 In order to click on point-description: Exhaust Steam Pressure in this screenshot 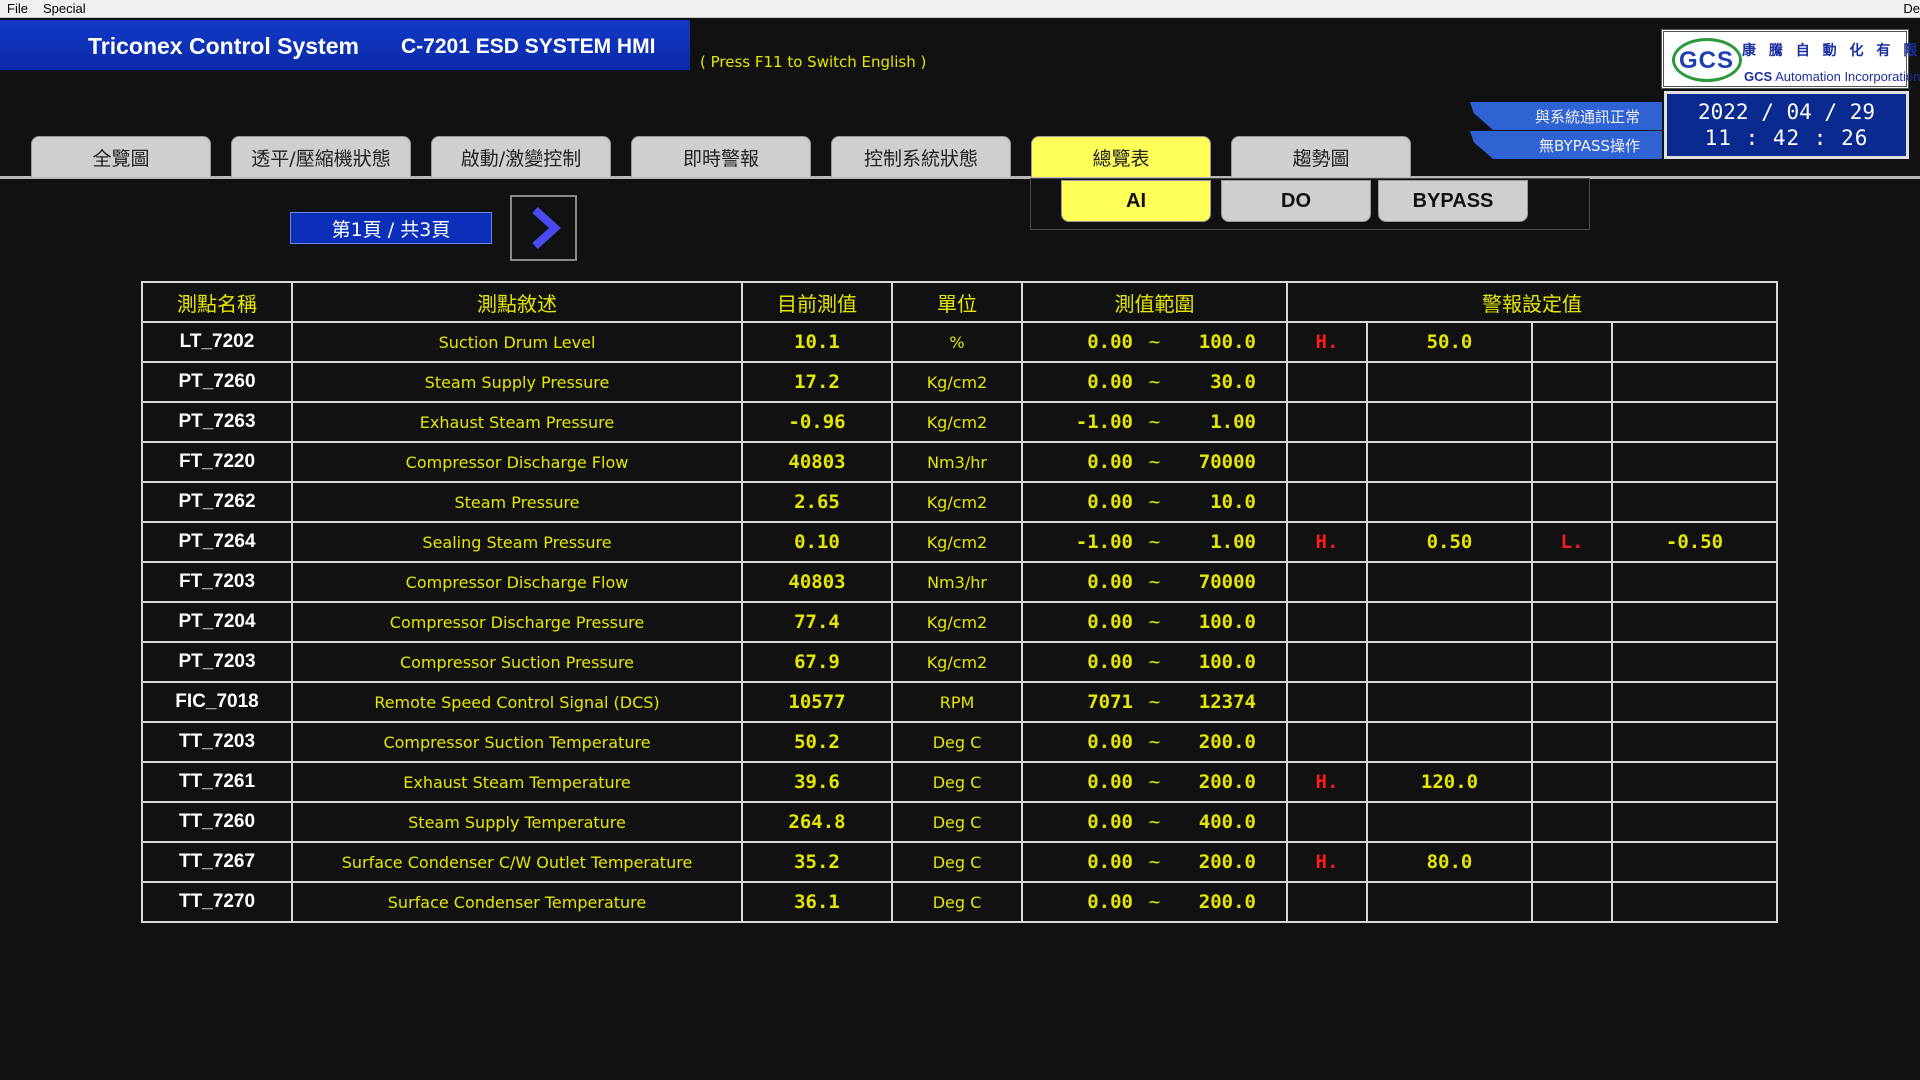, I will do `click(517, 422)`.